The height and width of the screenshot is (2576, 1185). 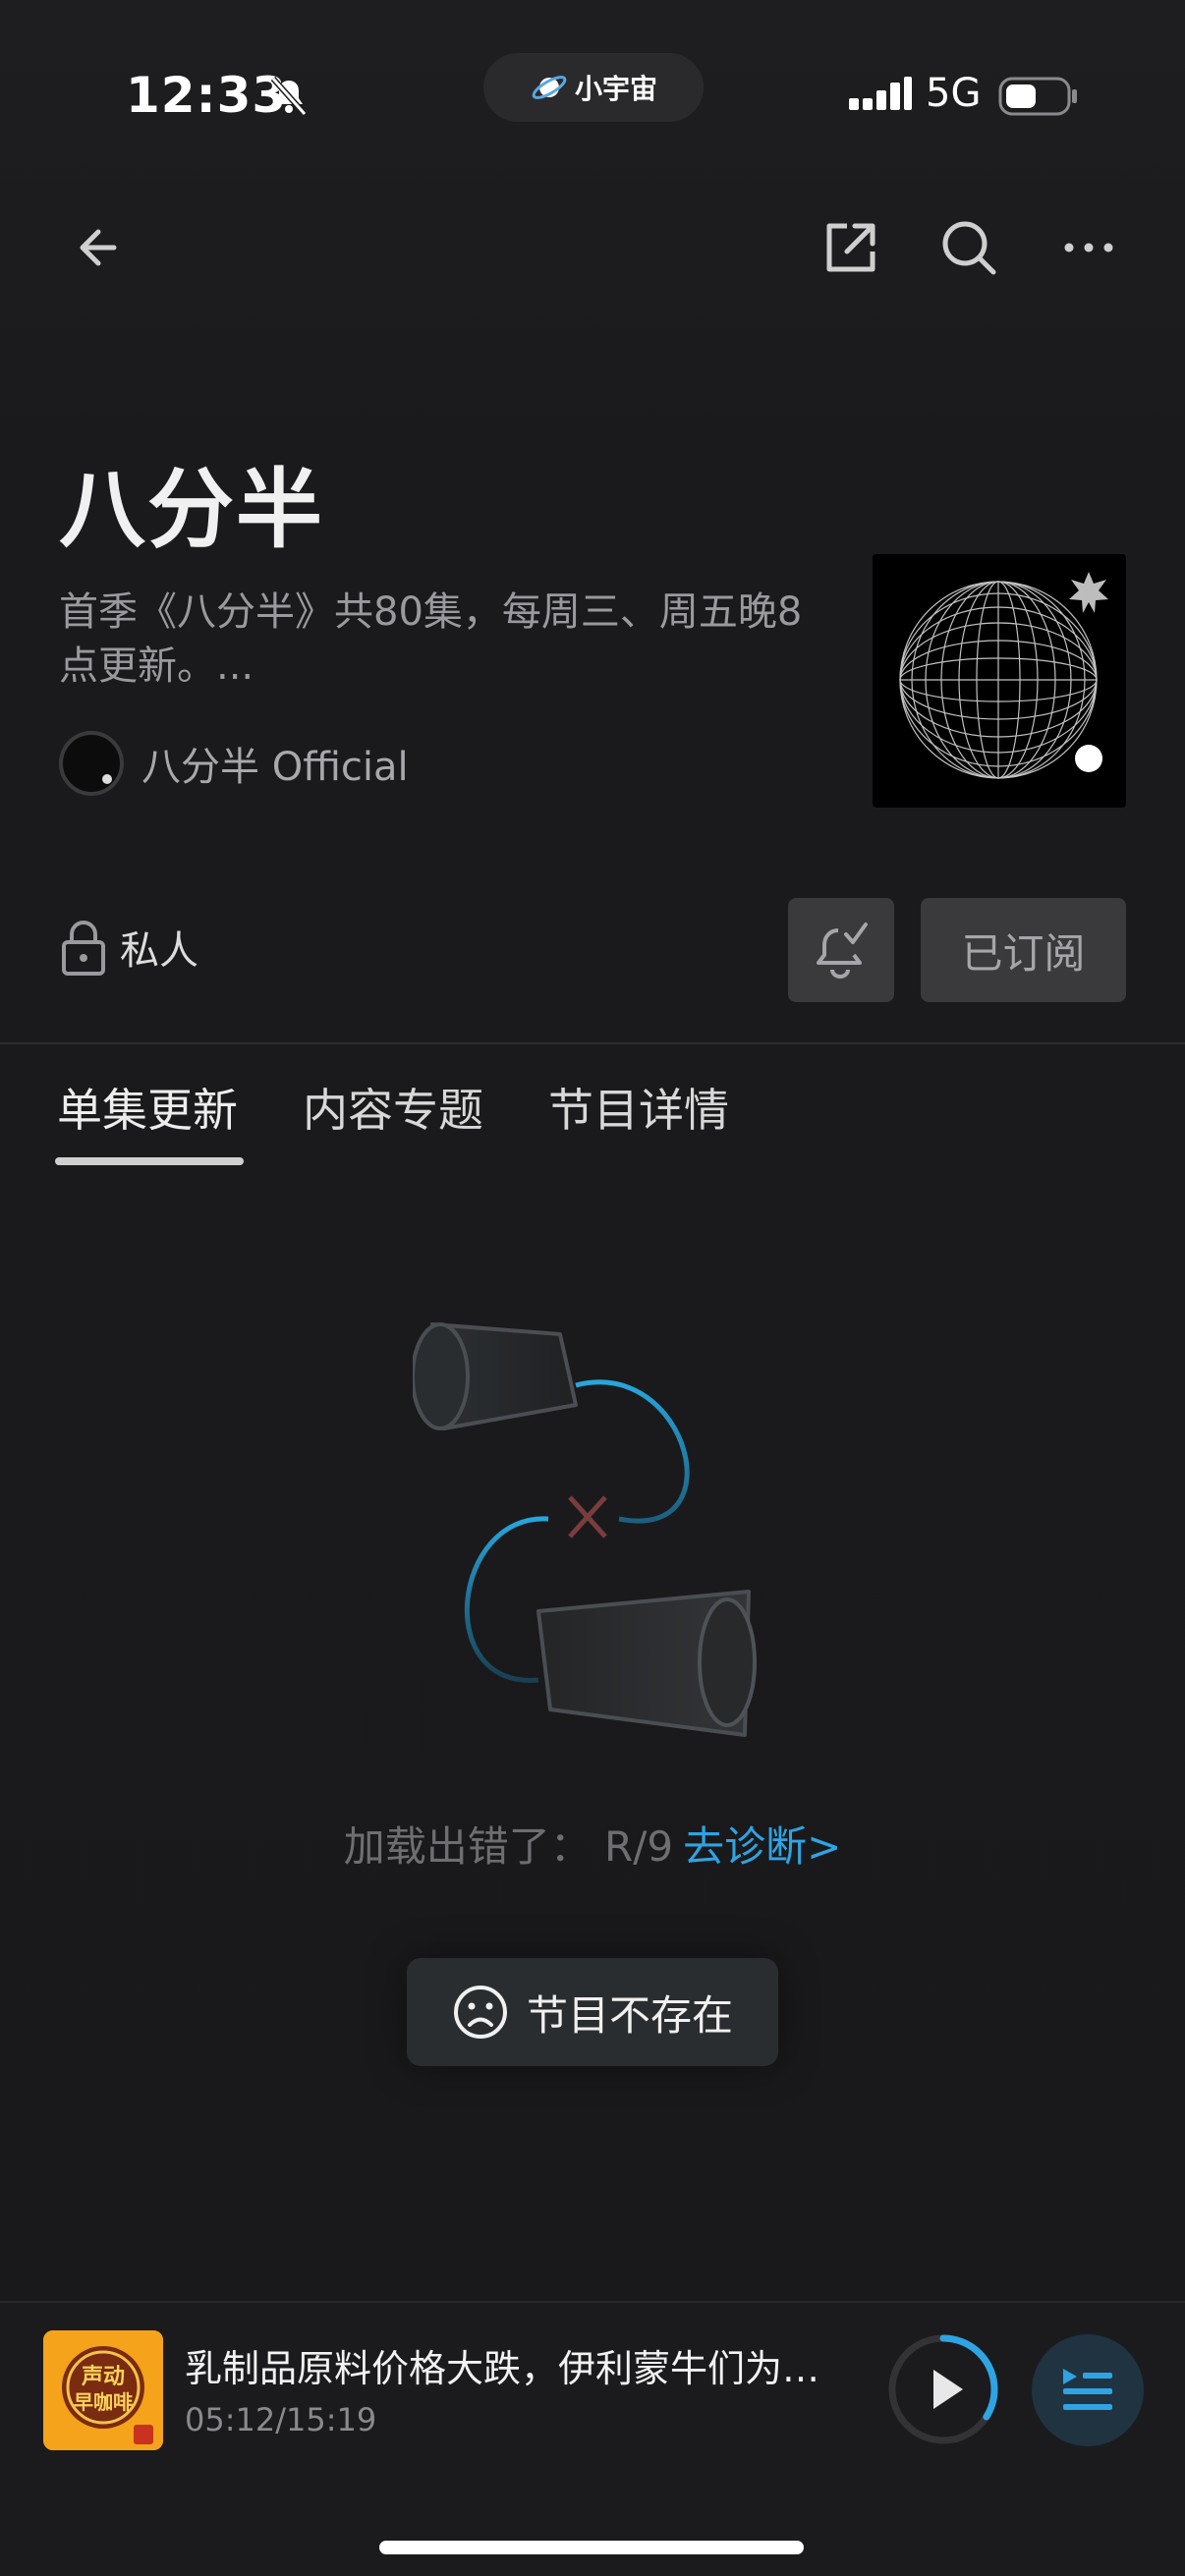 I want to click on cover-artwork, so click(x=1004, y=675).